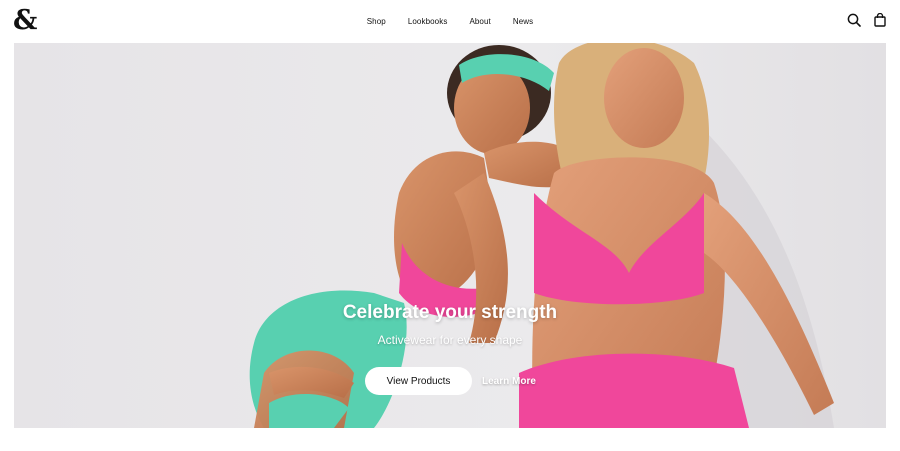  What do you see at coordinates (523, 21) in the screenshot?
I see `nav-news: News` at bounding box center [523, 21].